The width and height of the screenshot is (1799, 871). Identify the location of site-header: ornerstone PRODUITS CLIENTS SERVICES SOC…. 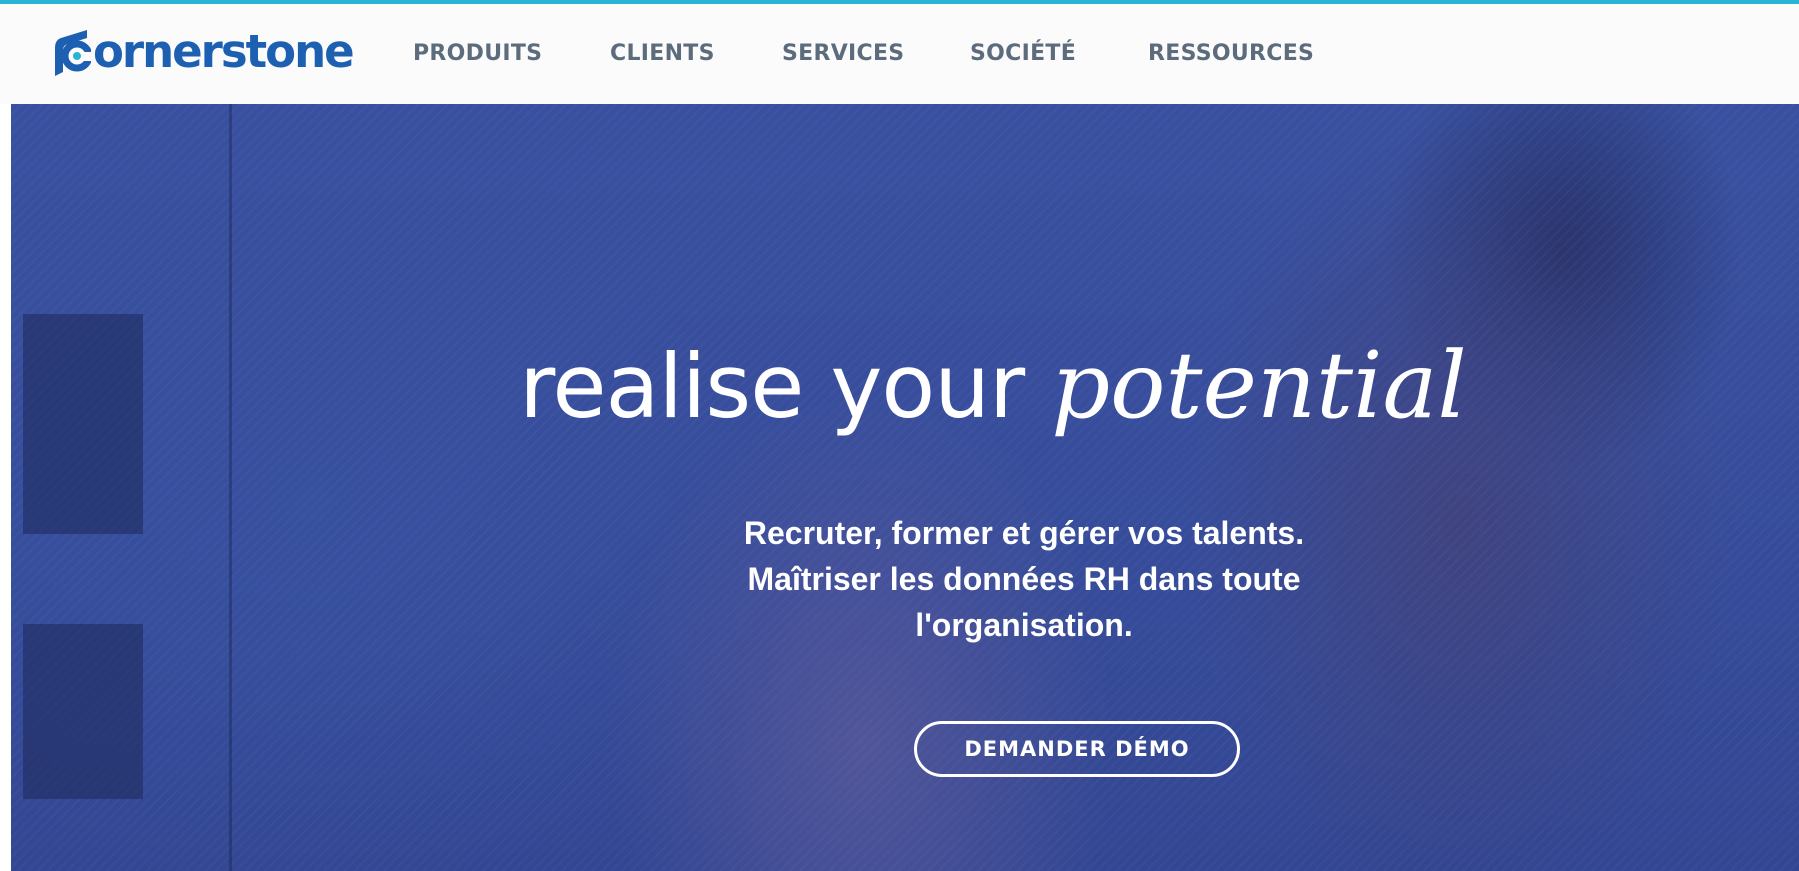
(899, 54).